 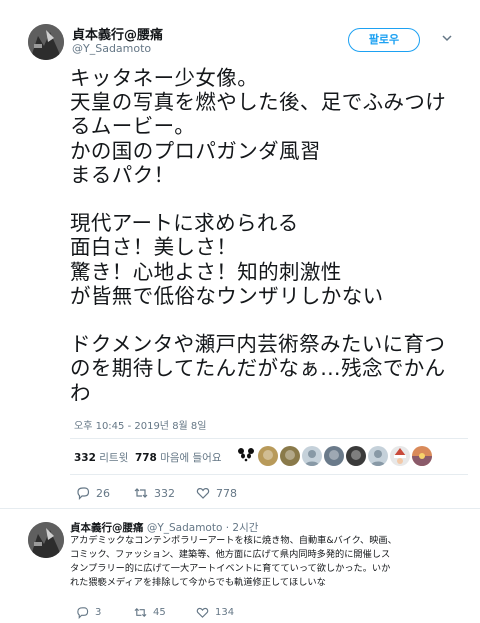 I want to click on retweet-count: 332, so click(x=164, y=493).